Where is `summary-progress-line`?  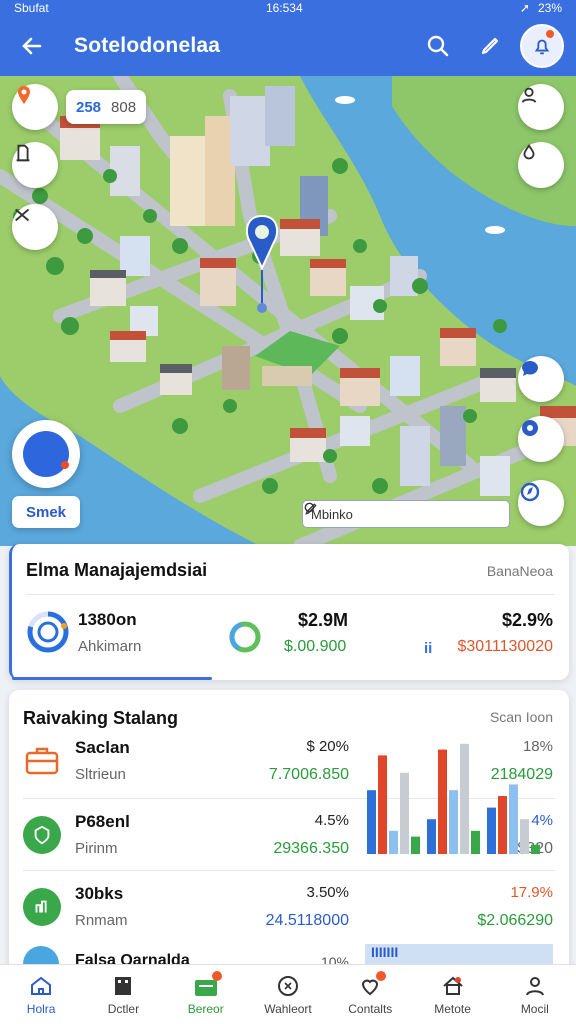 summary-progress-line is located at coordinates (112, 678).